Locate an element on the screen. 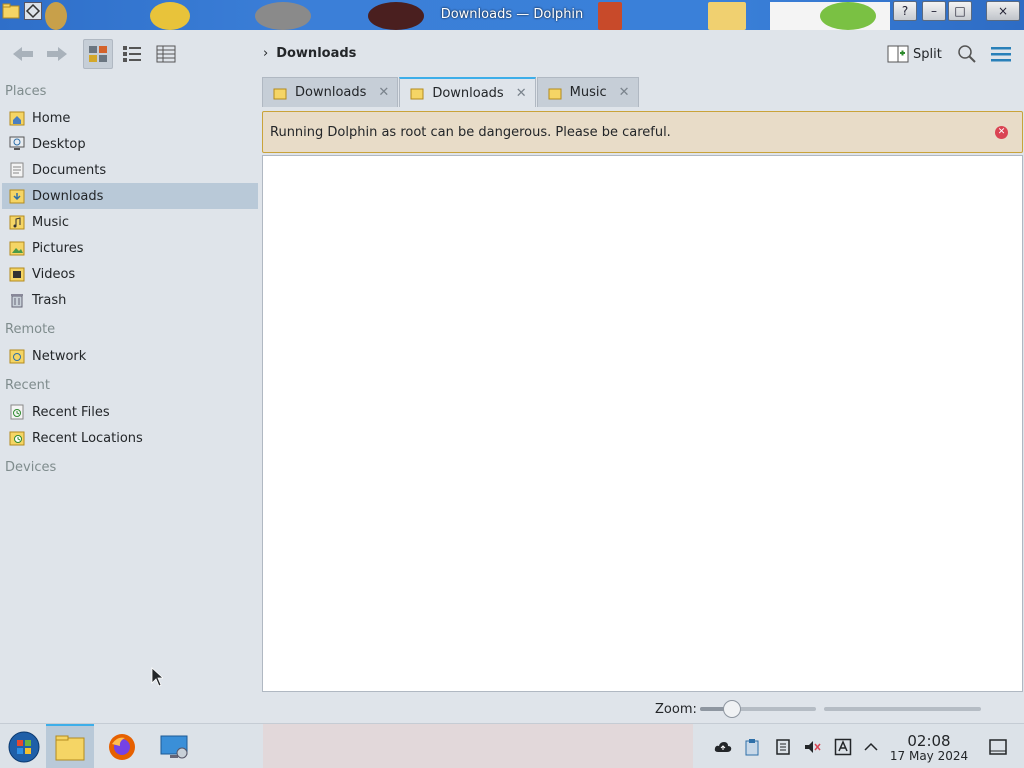  sidebar-item-label: Documents is located at coordinates (69, 170).